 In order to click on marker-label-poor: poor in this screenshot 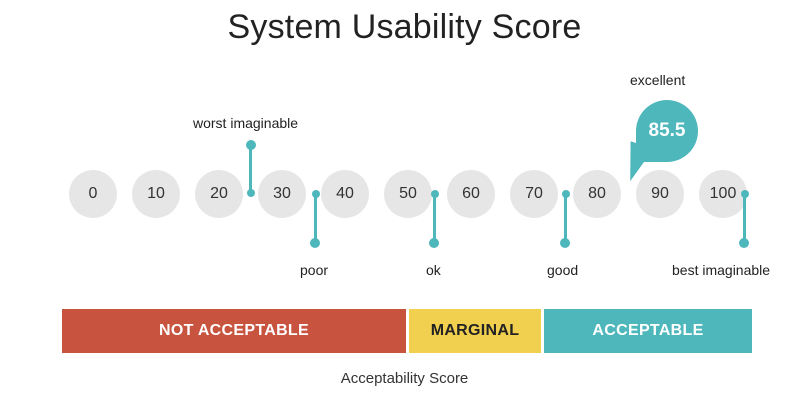, I will do `click(314, 270)`.